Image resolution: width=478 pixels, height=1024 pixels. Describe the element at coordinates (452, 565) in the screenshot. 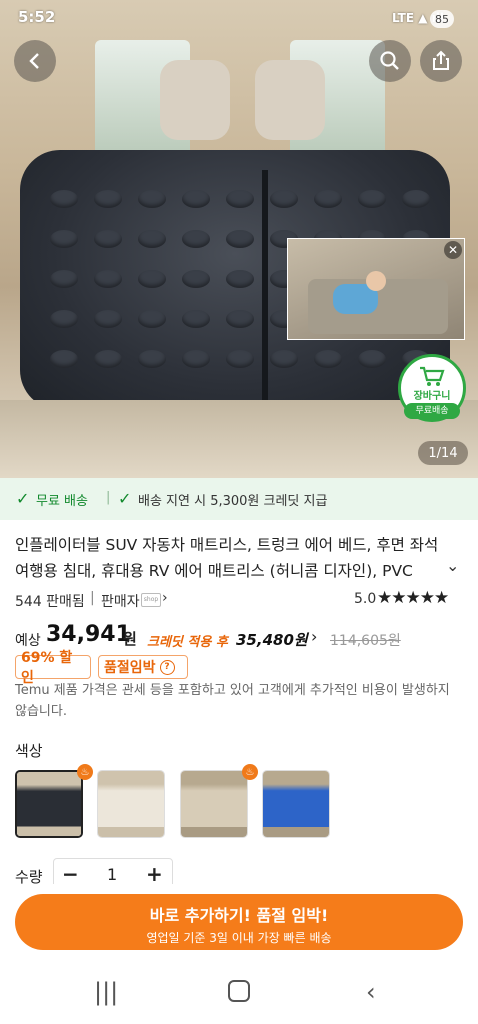

I see `expand-title-icon: ⌄` at that location.